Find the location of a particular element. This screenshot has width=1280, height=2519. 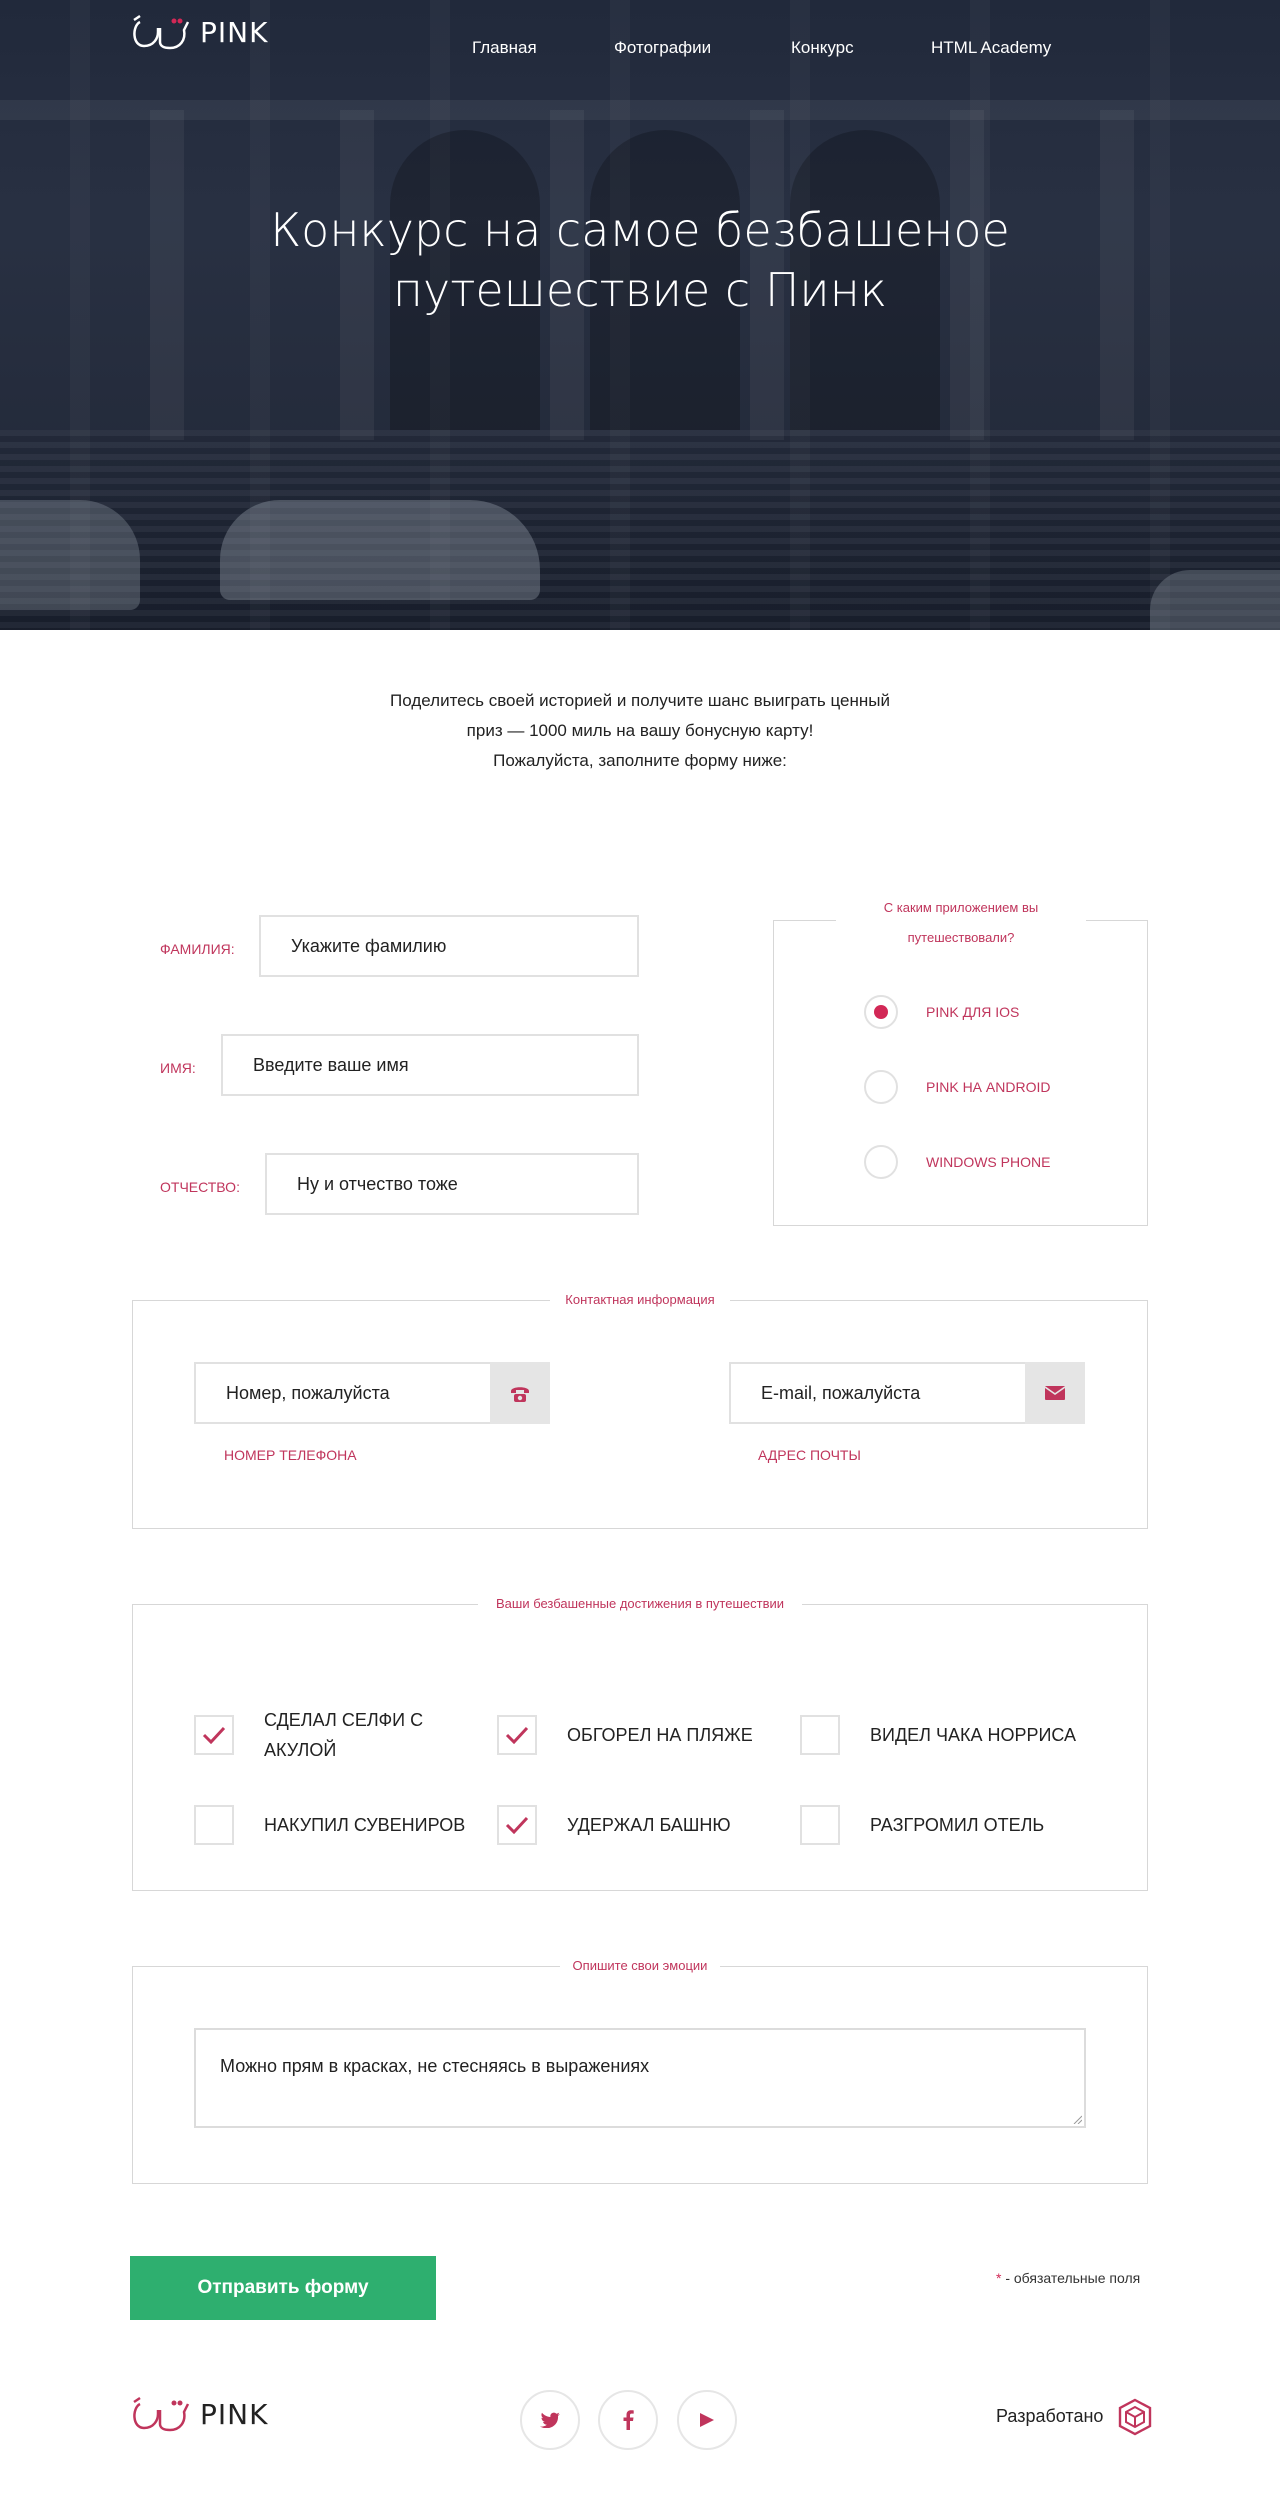

nav-item-html-academy: HTML Academy is located at coordinates (991, 48).